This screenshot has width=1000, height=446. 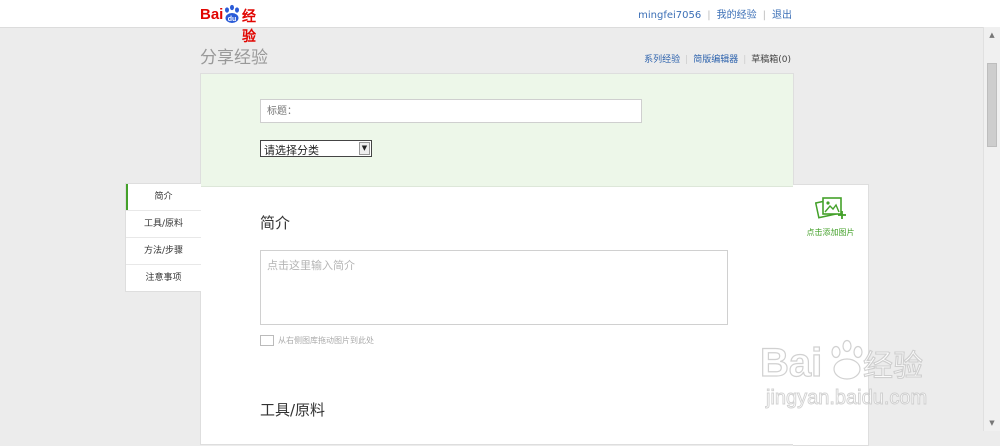 What do you see at coordinates (212, 14) in the screenshot?
I see `logo-bai-text: Bai` at bounding box center [212, 14].